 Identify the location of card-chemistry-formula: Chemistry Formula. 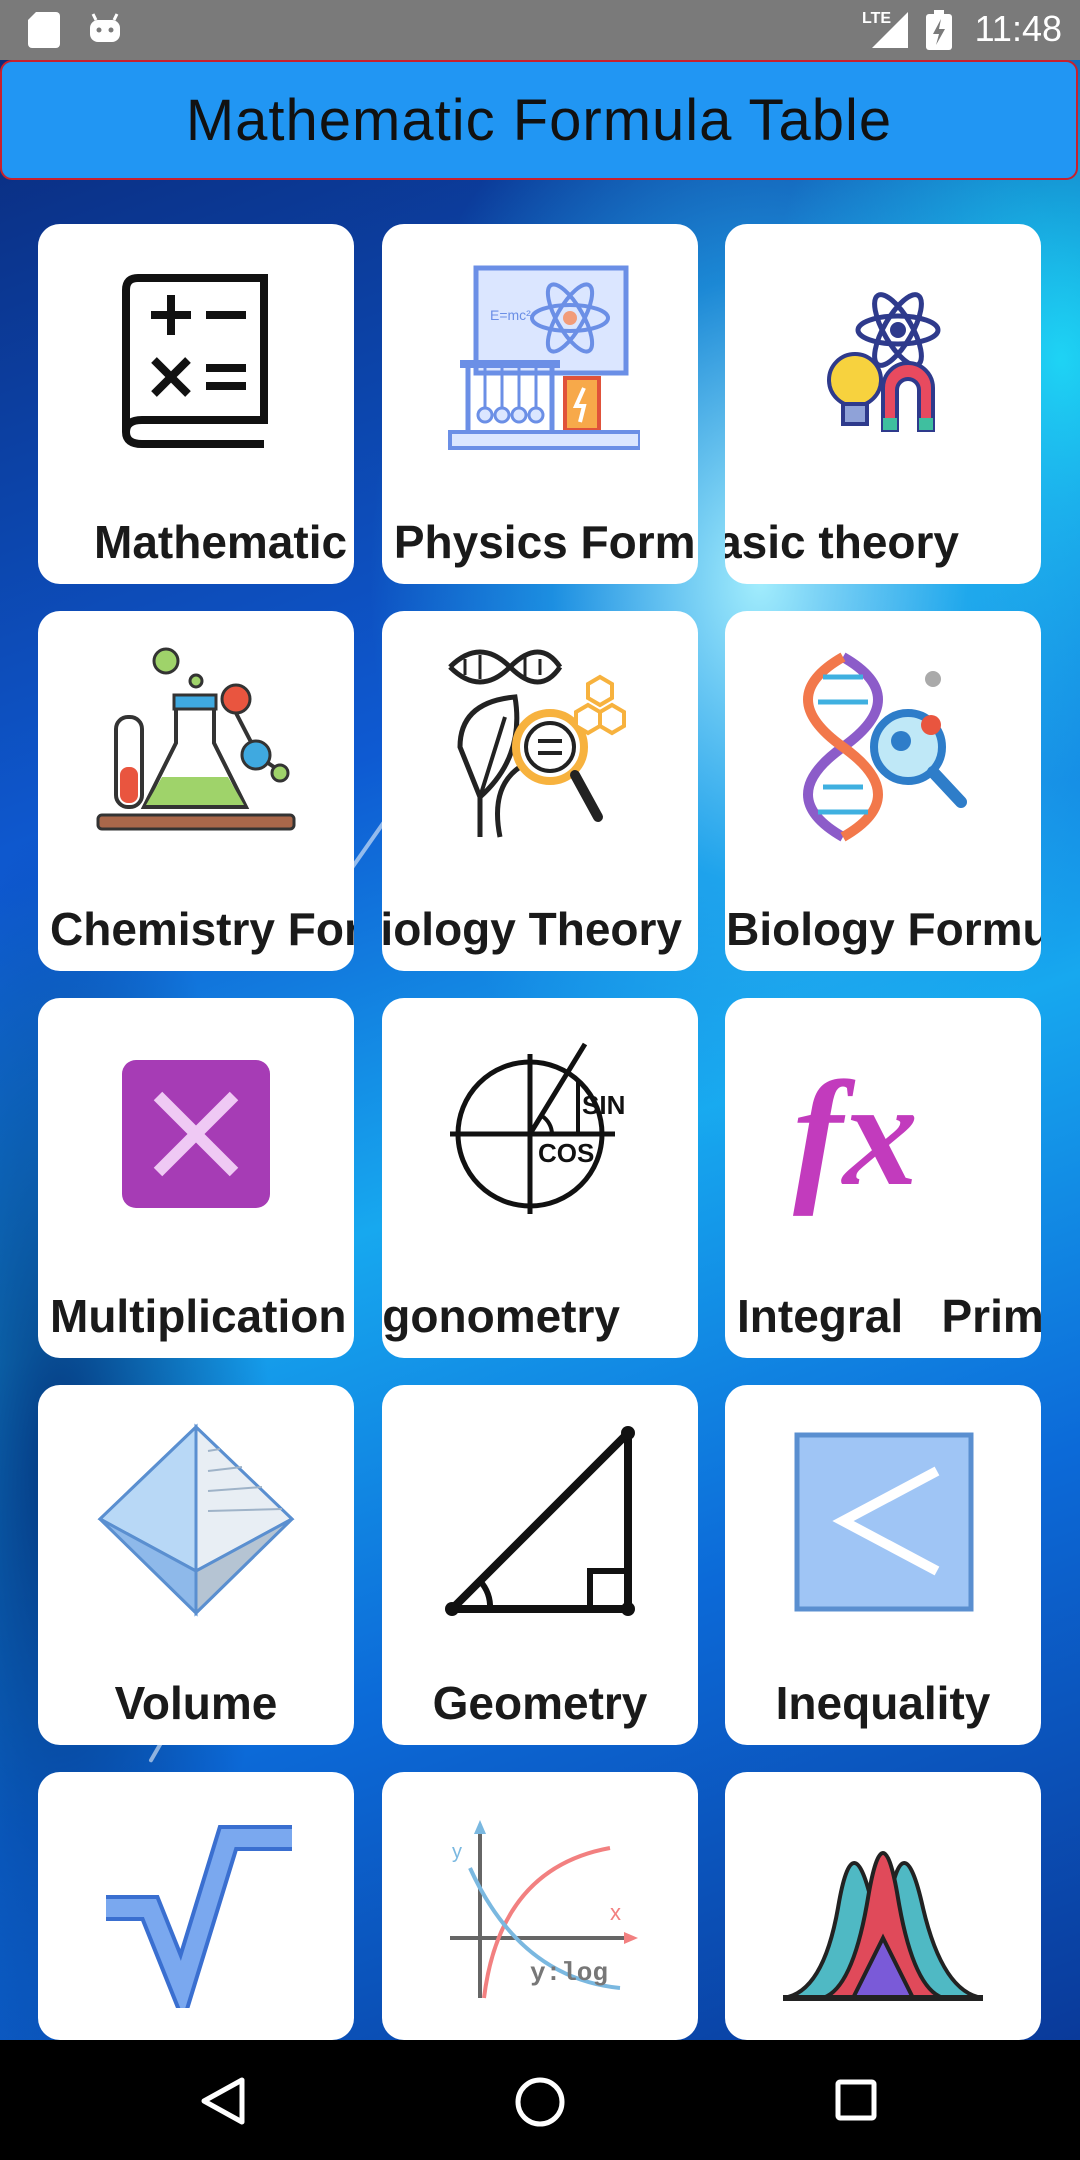
(196, 791).